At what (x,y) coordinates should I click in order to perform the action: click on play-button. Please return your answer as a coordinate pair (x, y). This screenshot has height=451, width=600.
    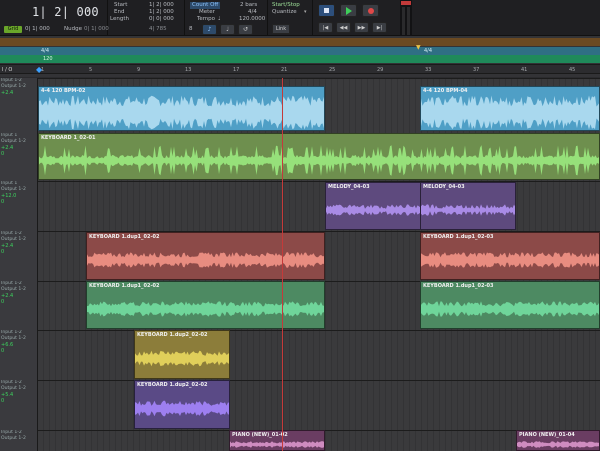
    Looking at the image, I should click on (348, 10).